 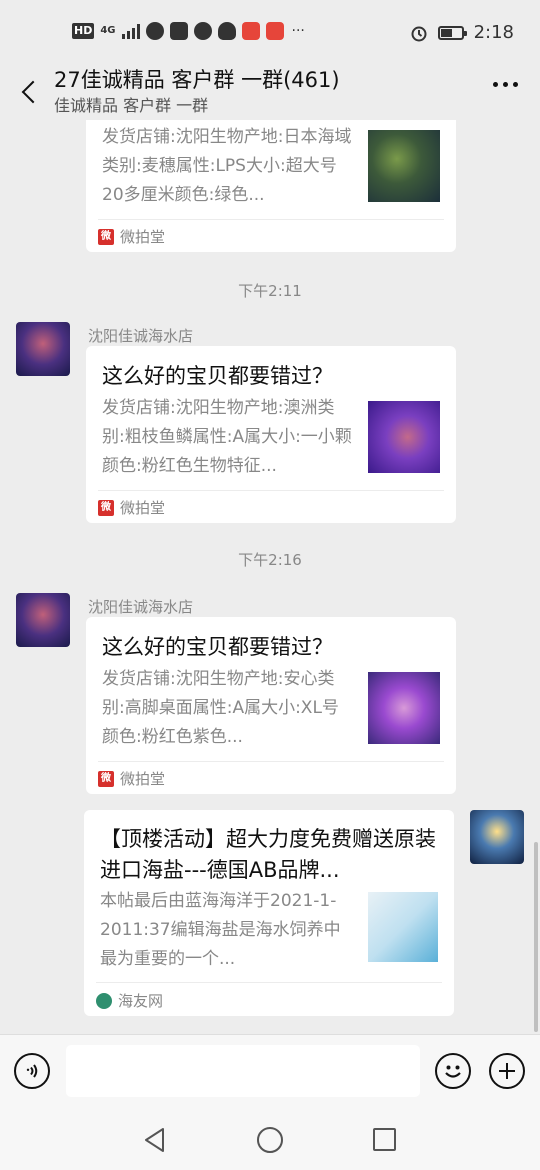 I want to click on signal-bars-icon, so click(x=130, y=31).